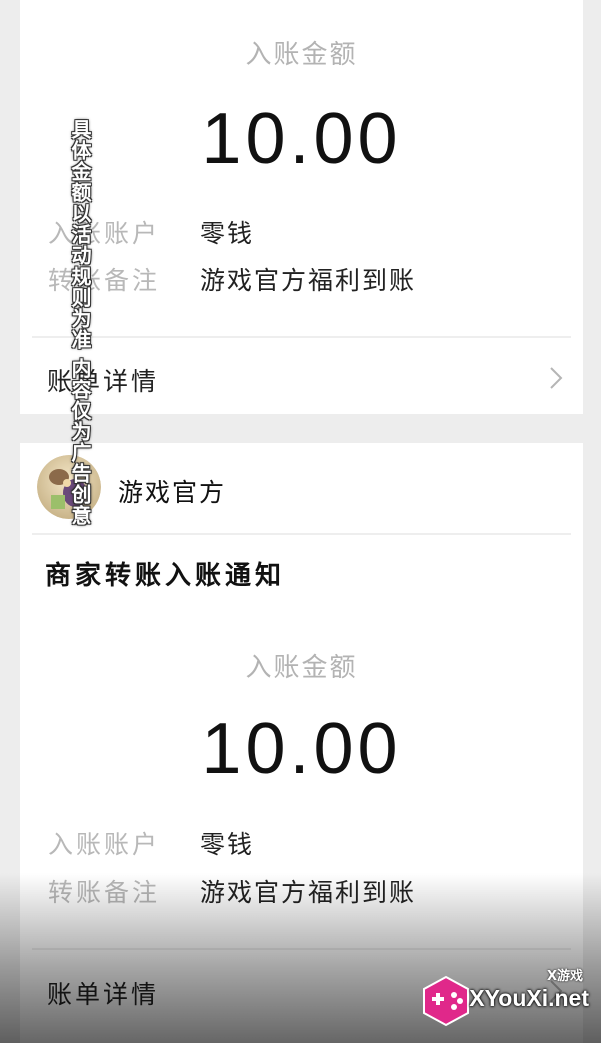 The width and height of the screenshot is (601, 1043). I want to click on watermark-text: XYouXi.net, so click(529, 998).